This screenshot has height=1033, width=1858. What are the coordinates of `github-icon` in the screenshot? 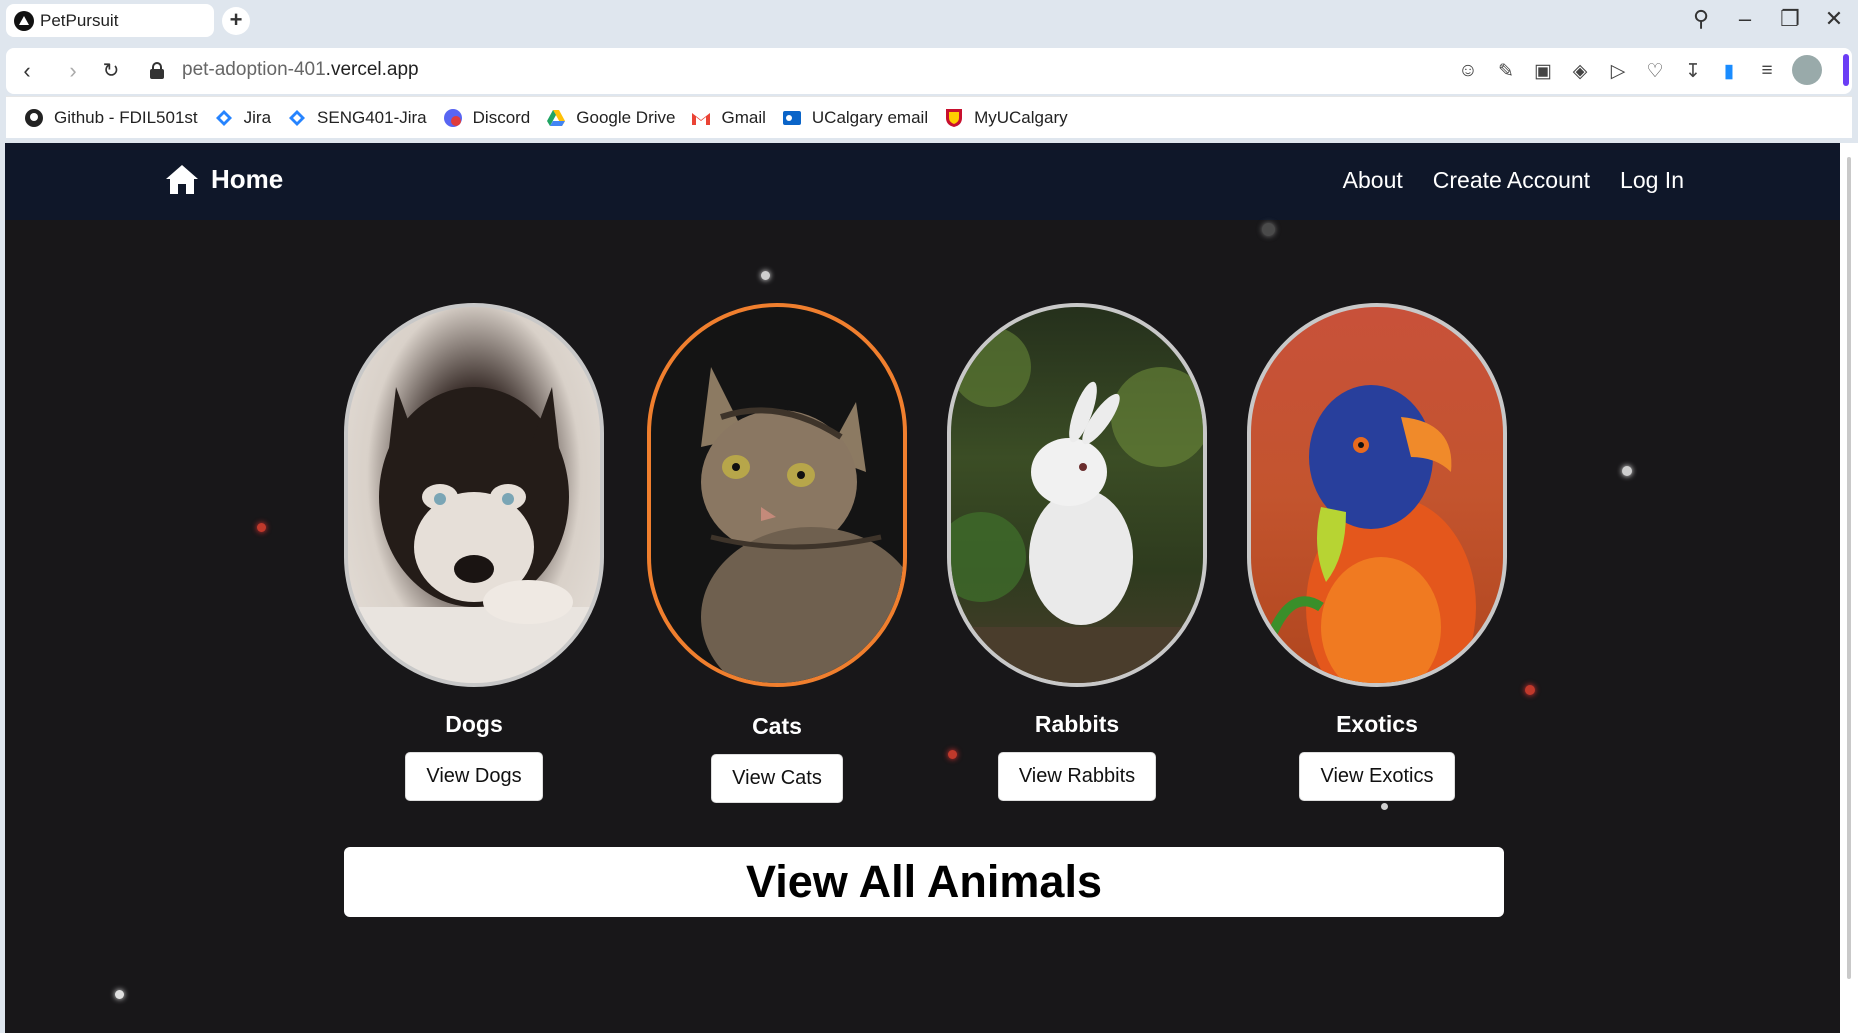 It's located at (34, 118).